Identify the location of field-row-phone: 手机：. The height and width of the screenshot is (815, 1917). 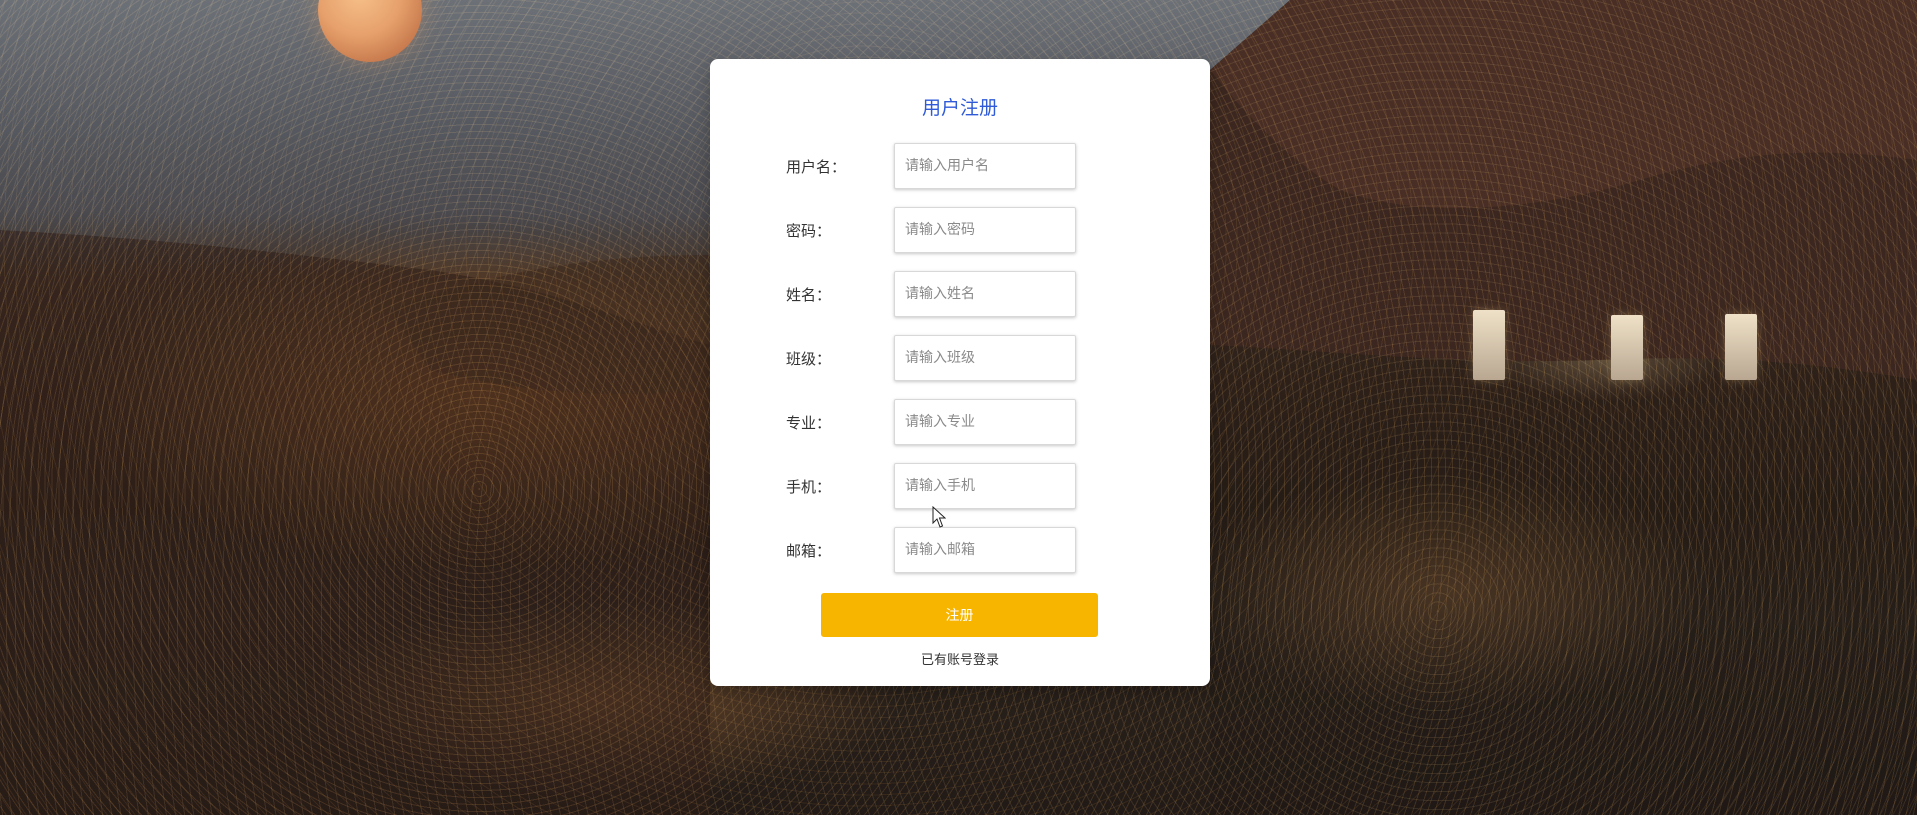
(936, 486).